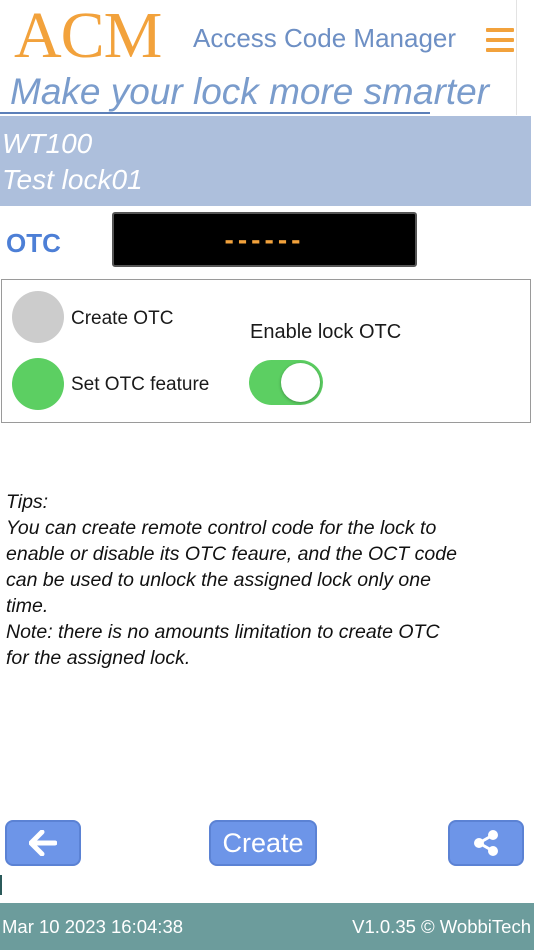  I want to click on share-button, so click(486, 843).